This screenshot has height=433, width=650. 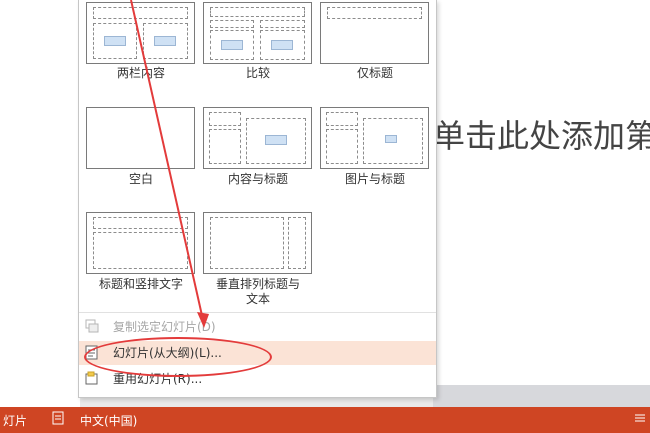 I want to click on layout-label: 仅标题, so click(x=374, y=73).